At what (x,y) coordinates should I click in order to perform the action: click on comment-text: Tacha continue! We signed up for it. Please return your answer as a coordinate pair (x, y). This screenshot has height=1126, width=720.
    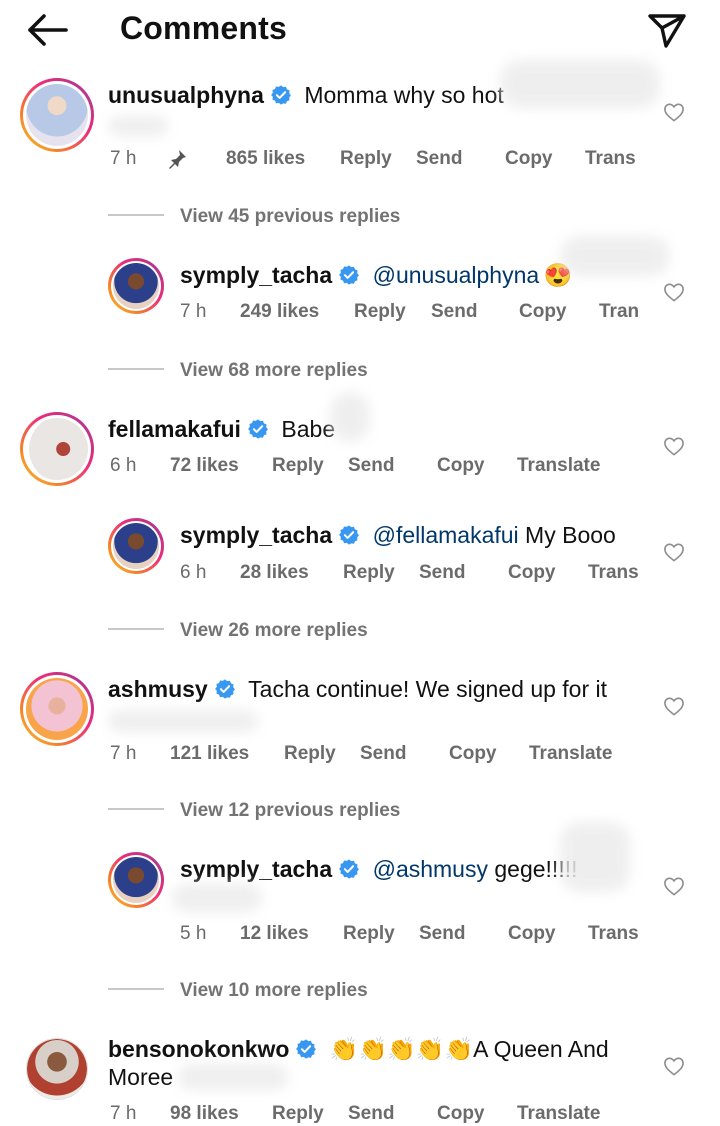
    Looking at the image, I should click on (428, 689).